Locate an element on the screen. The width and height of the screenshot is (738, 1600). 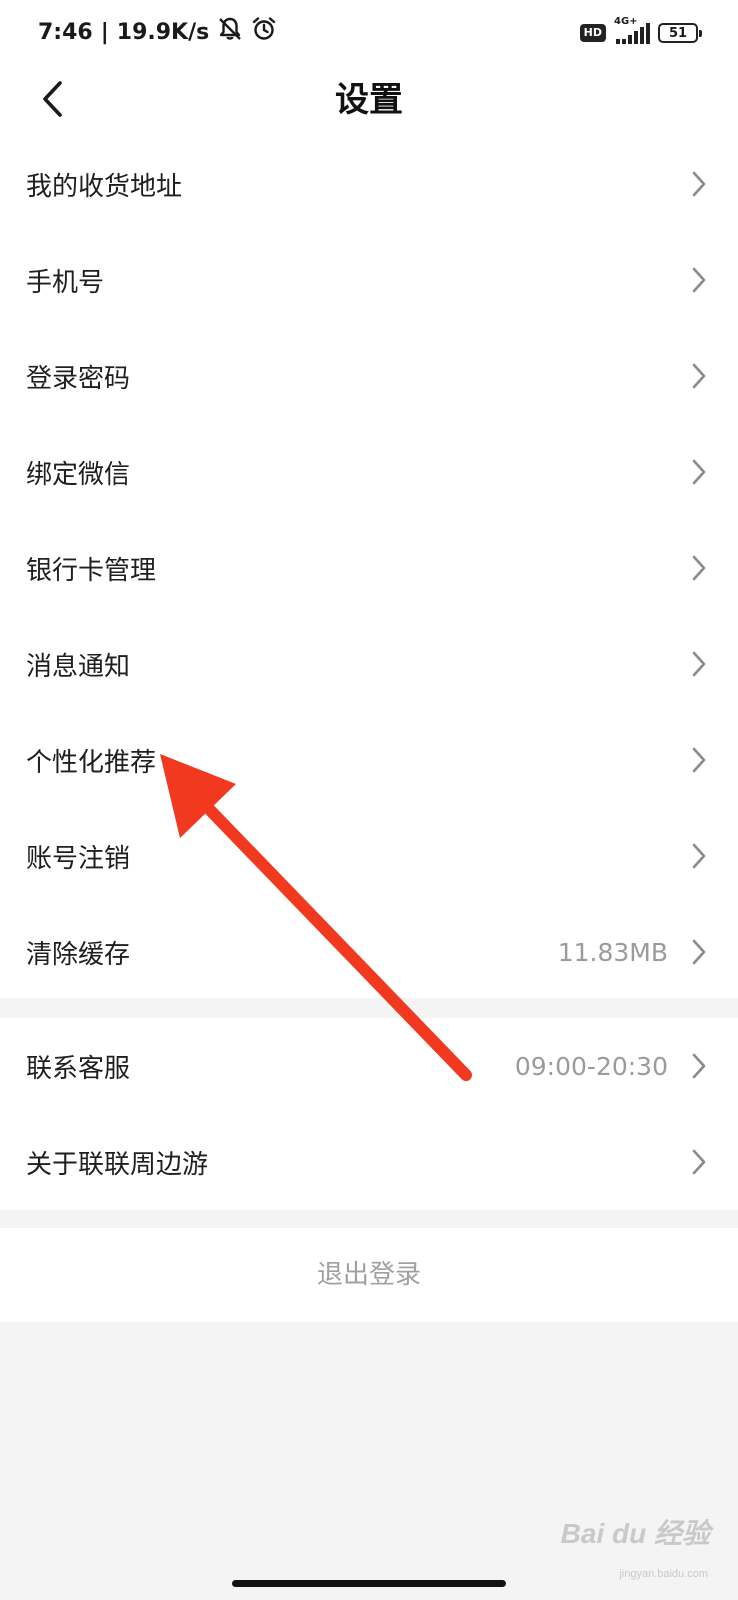
alarm-icon is located at coordinates (264, 32).